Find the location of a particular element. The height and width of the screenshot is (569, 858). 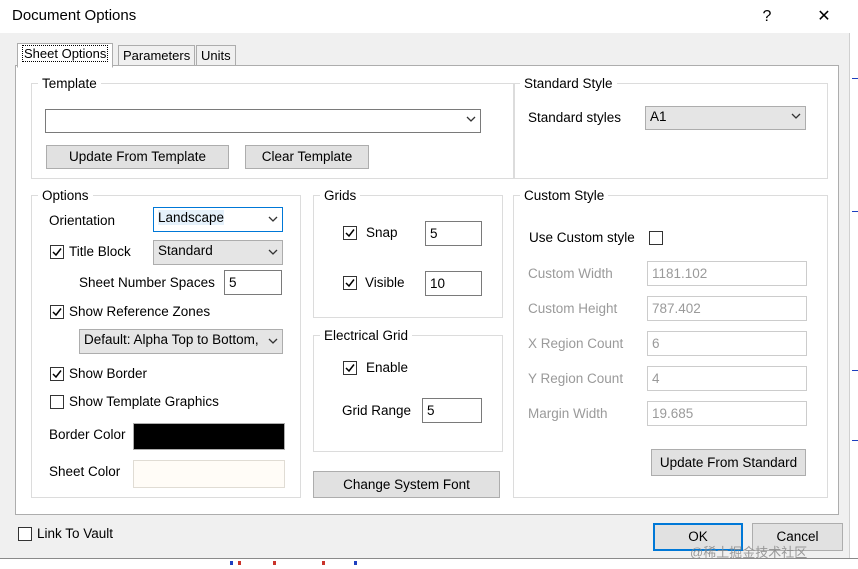

visible-input: 10 is located at coordinates (453, 283).